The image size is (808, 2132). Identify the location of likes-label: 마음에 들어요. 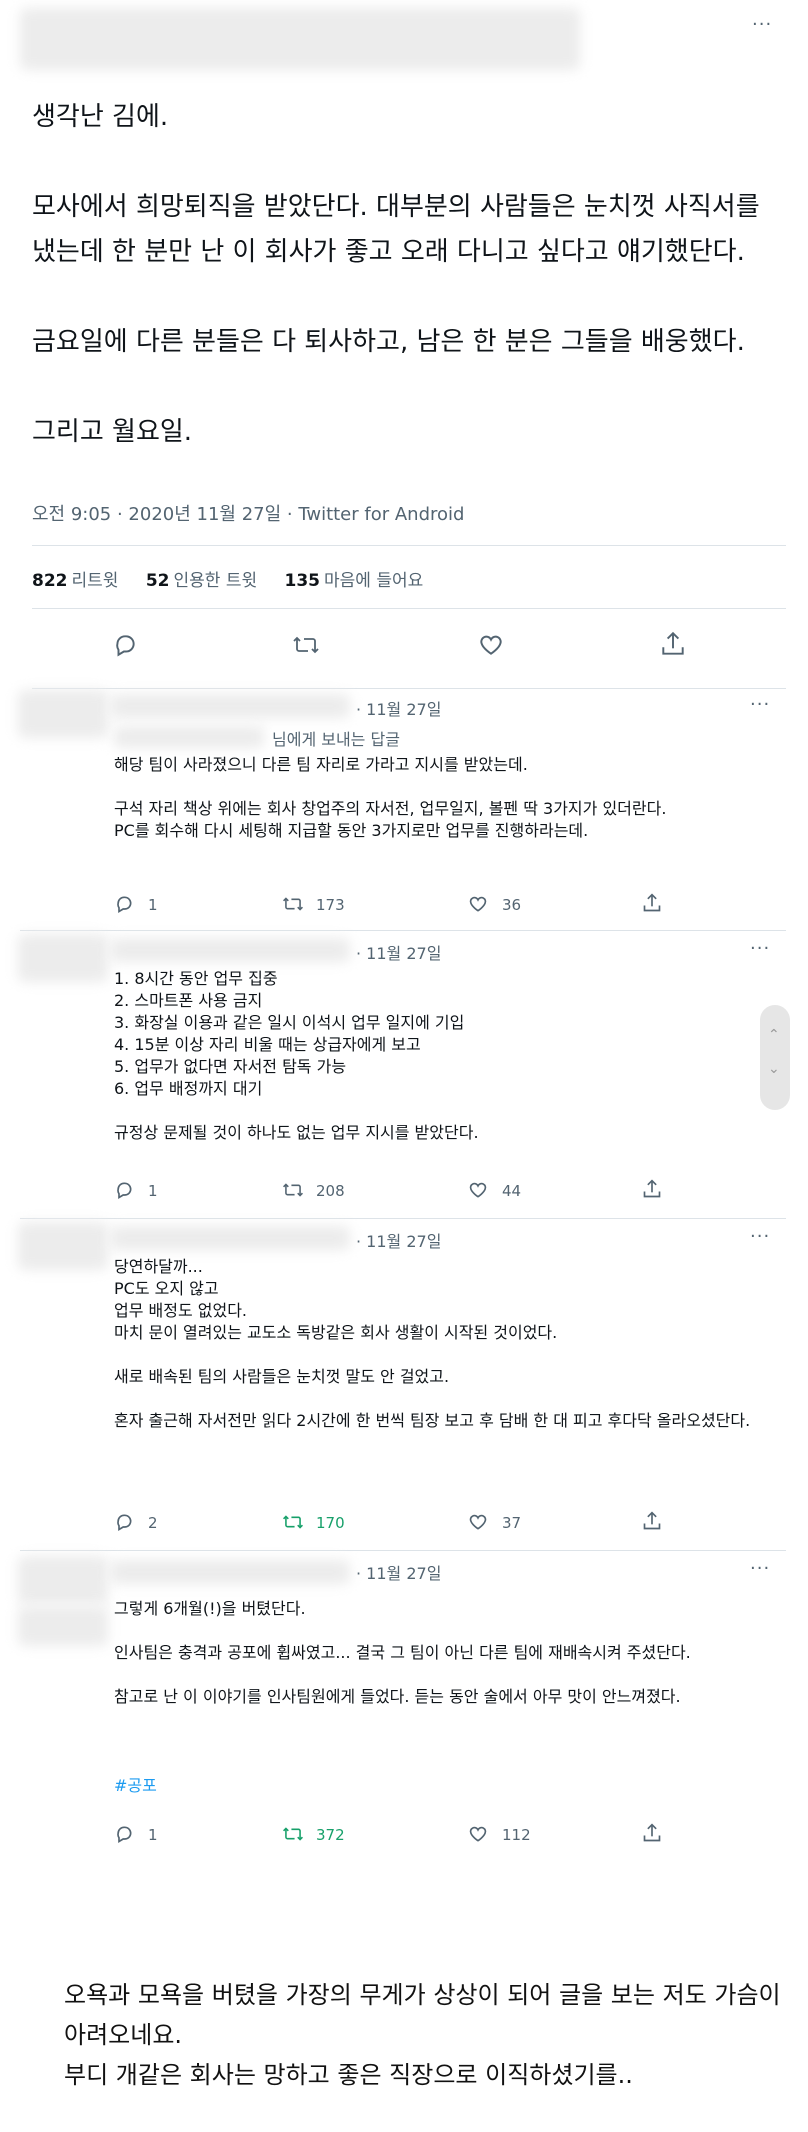
(374, 581).